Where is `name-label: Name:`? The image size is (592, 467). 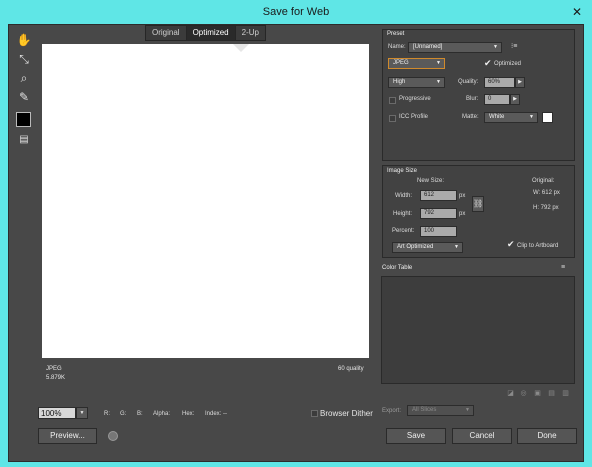 name-label: Name: is located at coordinates (397, 47).